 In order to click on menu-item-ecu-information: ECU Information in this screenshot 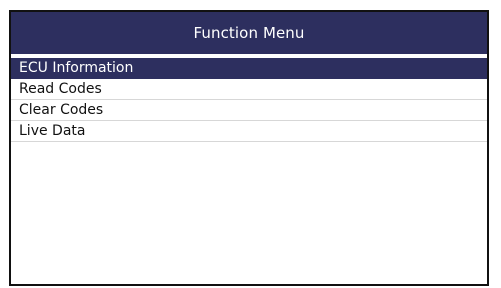, I will do `click(249, 68)`.